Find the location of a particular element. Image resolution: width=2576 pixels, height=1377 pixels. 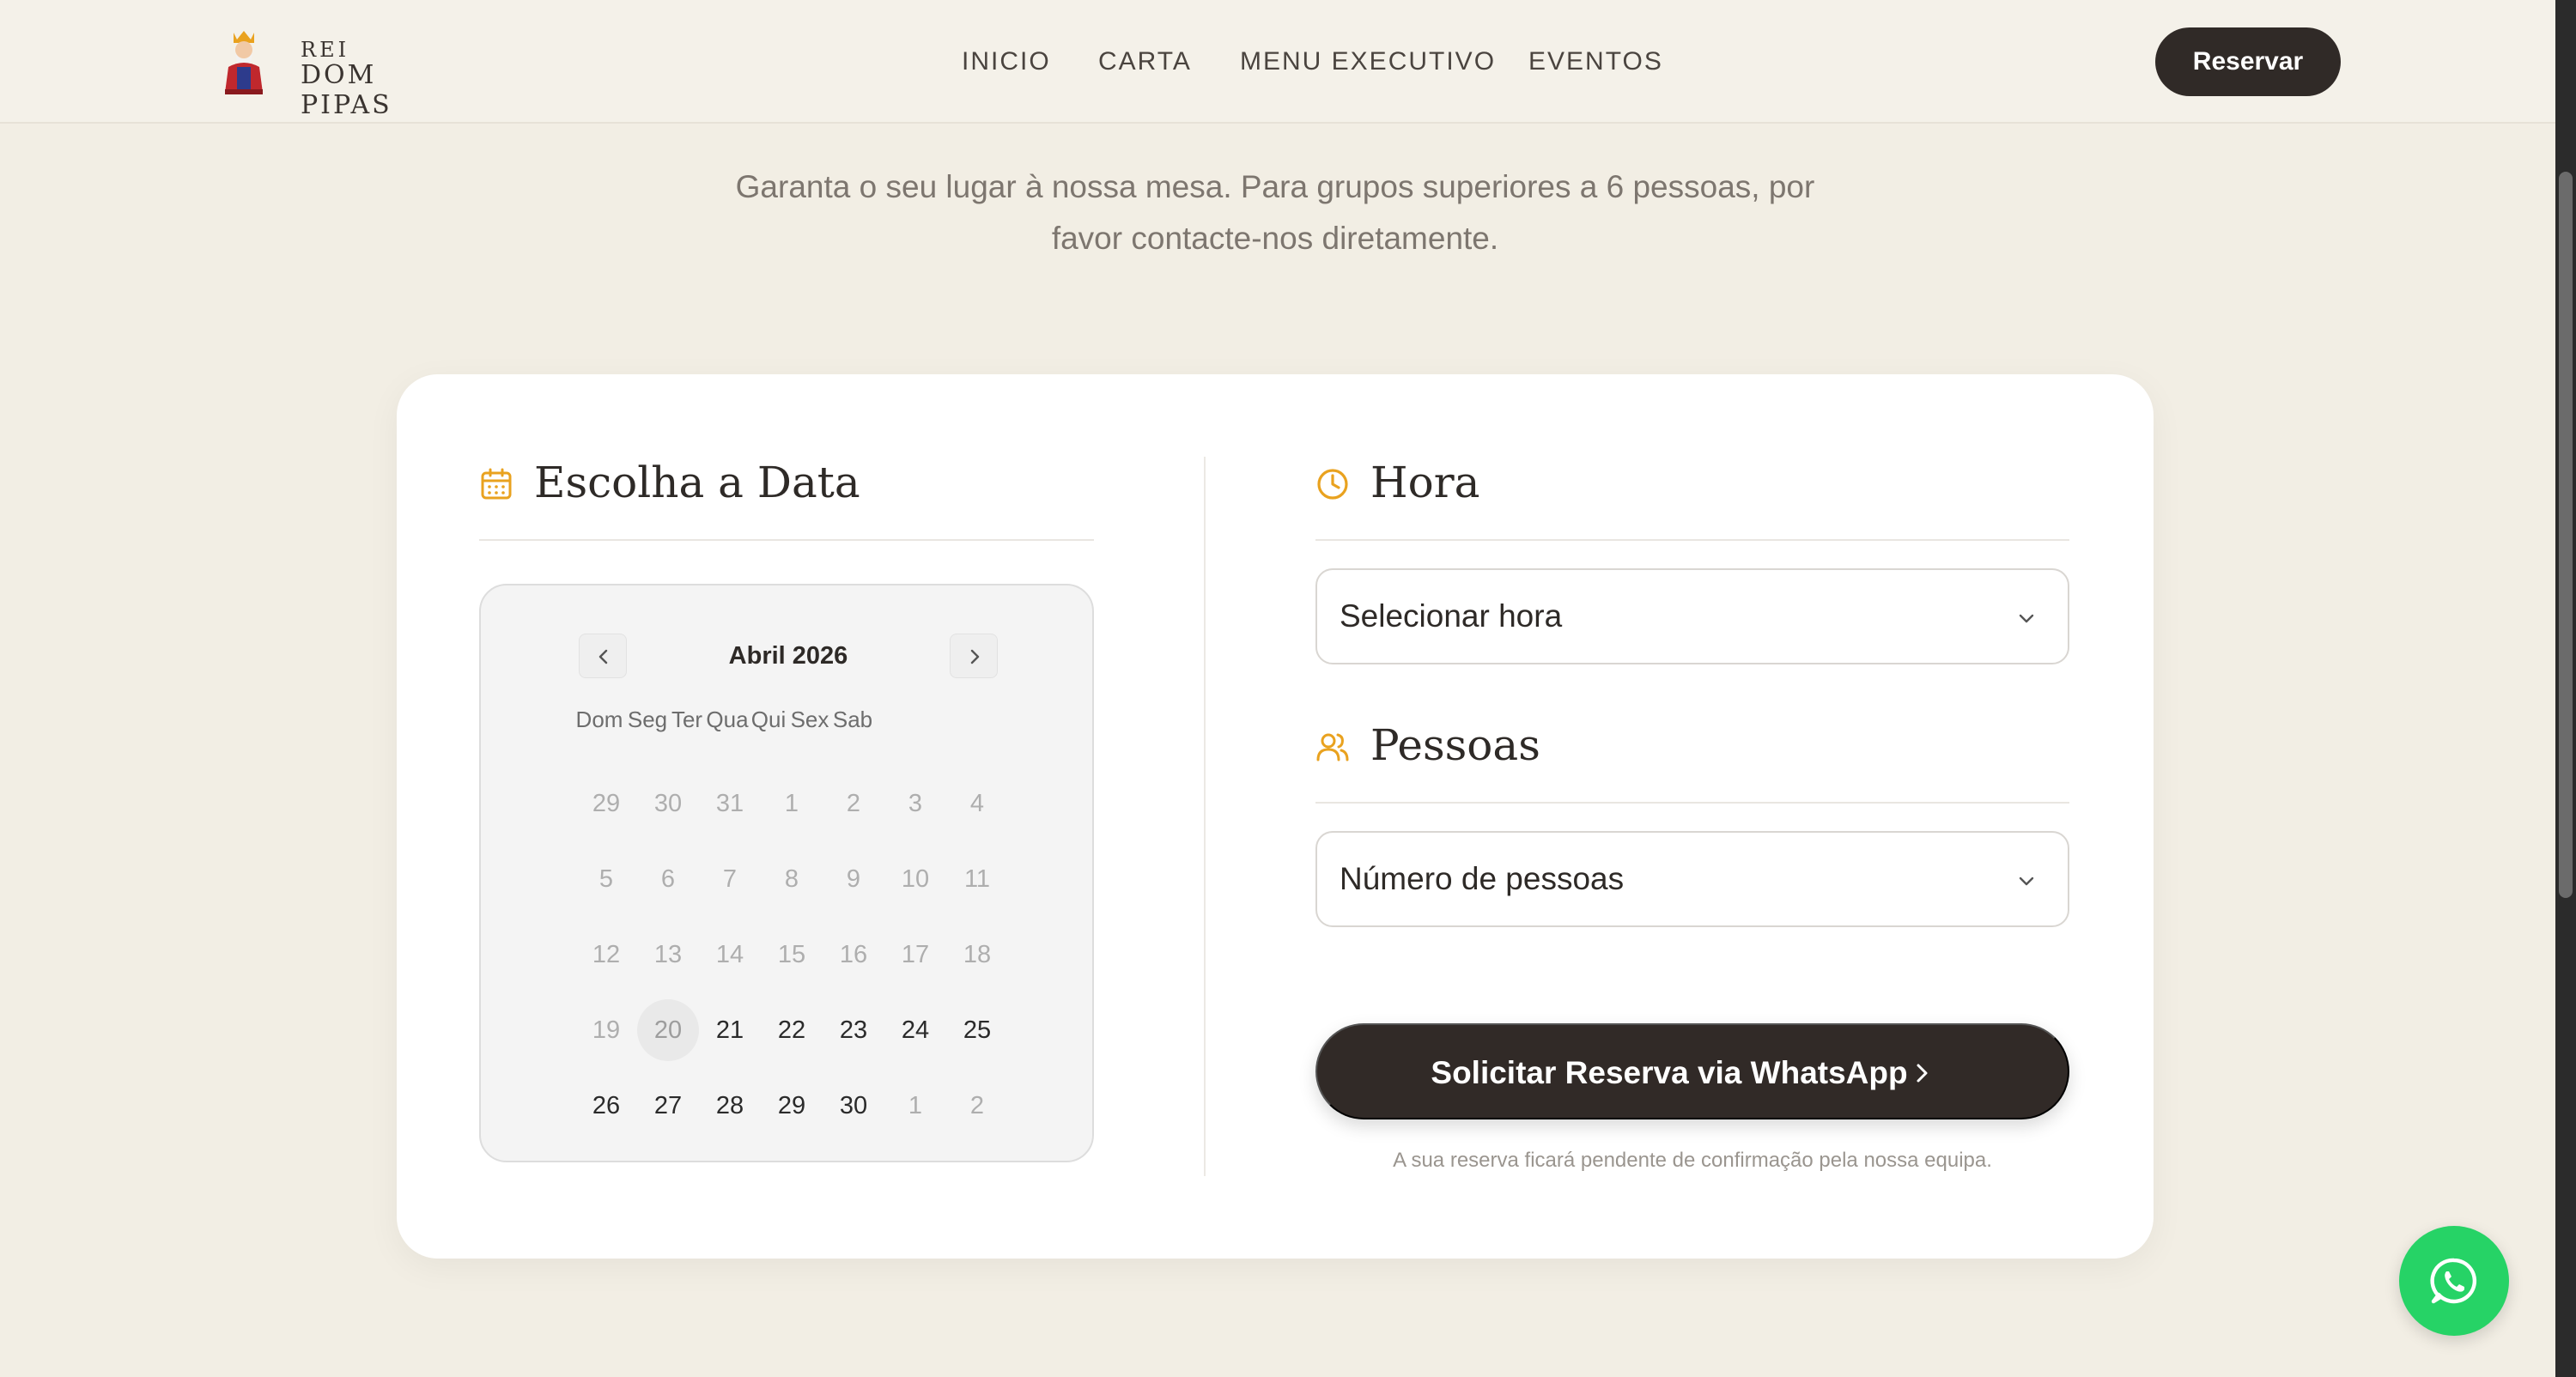

card-divider is located at coordinates (1205, 817).